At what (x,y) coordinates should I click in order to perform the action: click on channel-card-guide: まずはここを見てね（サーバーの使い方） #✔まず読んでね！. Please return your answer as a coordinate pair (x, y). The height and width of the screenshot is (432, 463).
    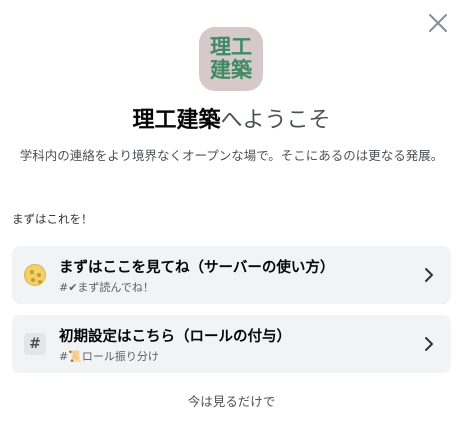
    Looking at the image, I should click on (231, 275).